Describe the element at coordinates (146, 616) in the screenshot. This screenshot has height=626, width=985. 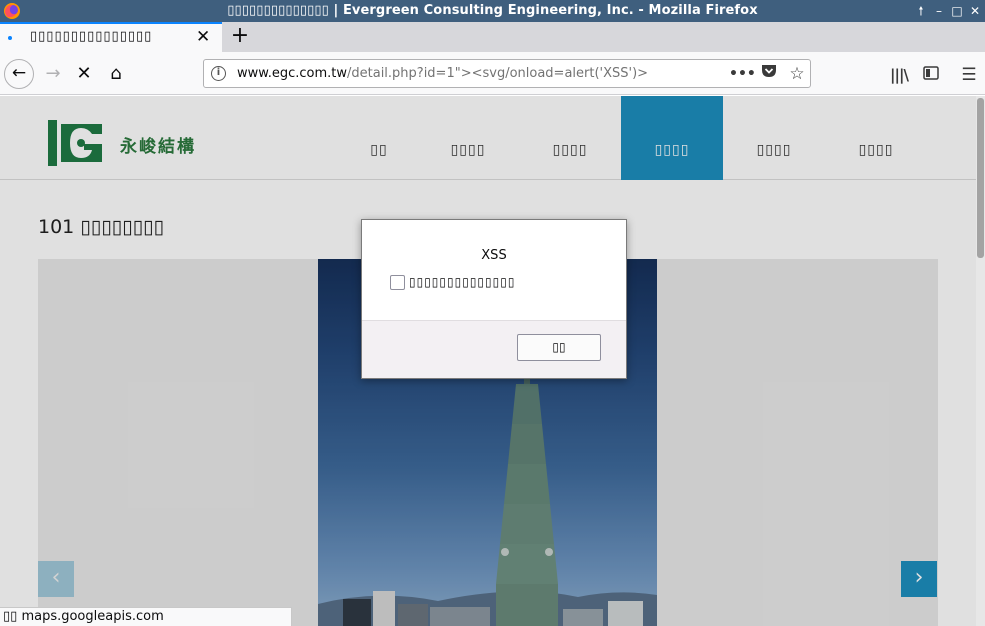
I see `status-bar: ▯▯ maps.googleapis.com` at that location.